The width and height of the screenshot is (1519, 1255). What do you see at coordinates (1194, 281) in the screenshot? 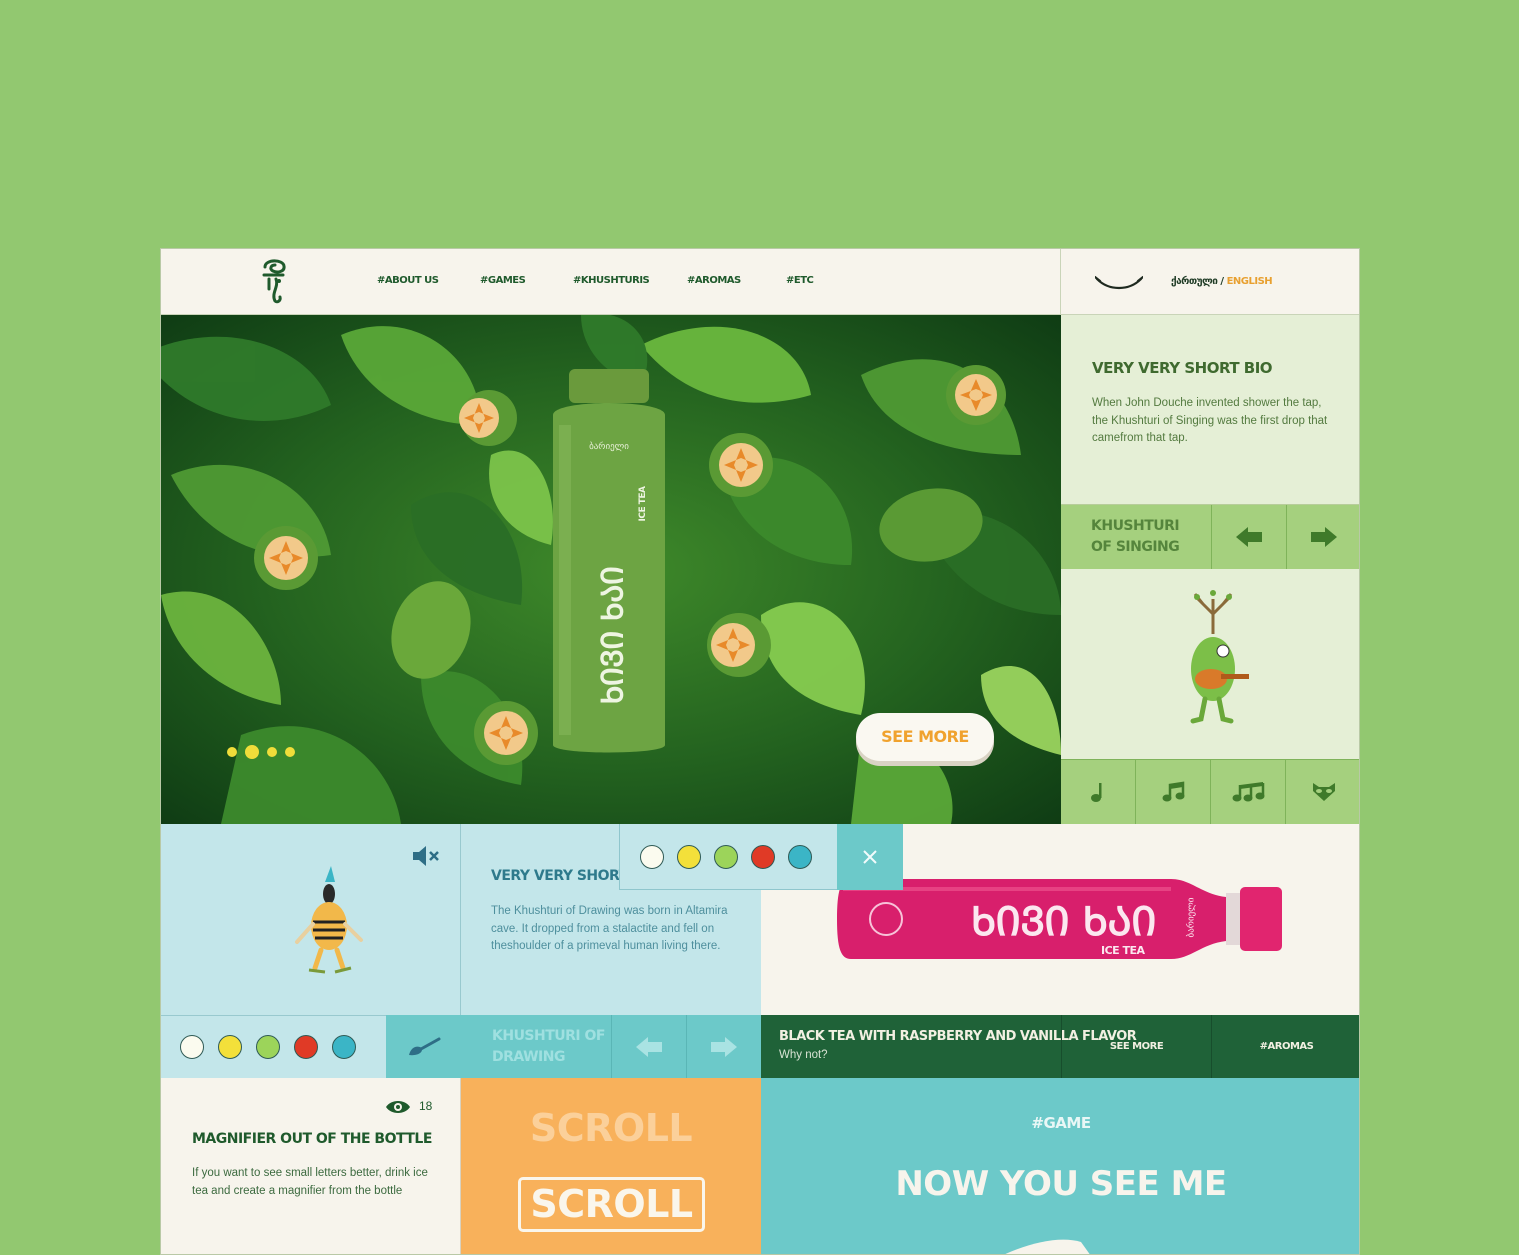
I see `lang-georgian: ქართული` at bounding box center [1194, 281].